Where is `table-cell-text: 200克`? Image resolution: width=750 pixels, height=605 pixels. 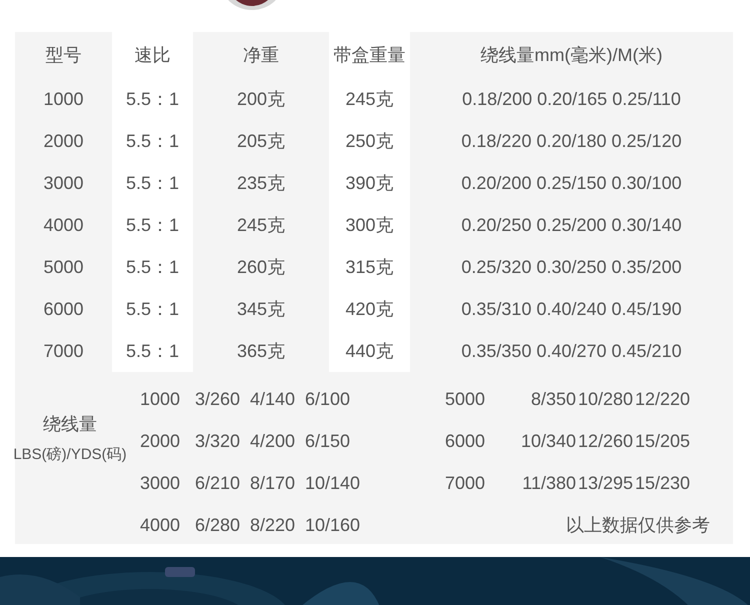 table-cell-text: 200克 is located at coordinates (261, 99).